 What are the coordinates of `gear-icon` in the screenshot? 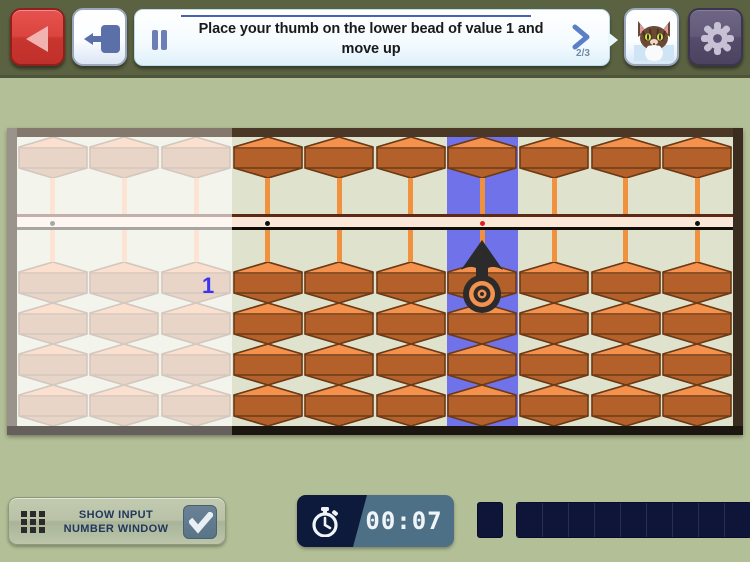 It's located at (717, 38).